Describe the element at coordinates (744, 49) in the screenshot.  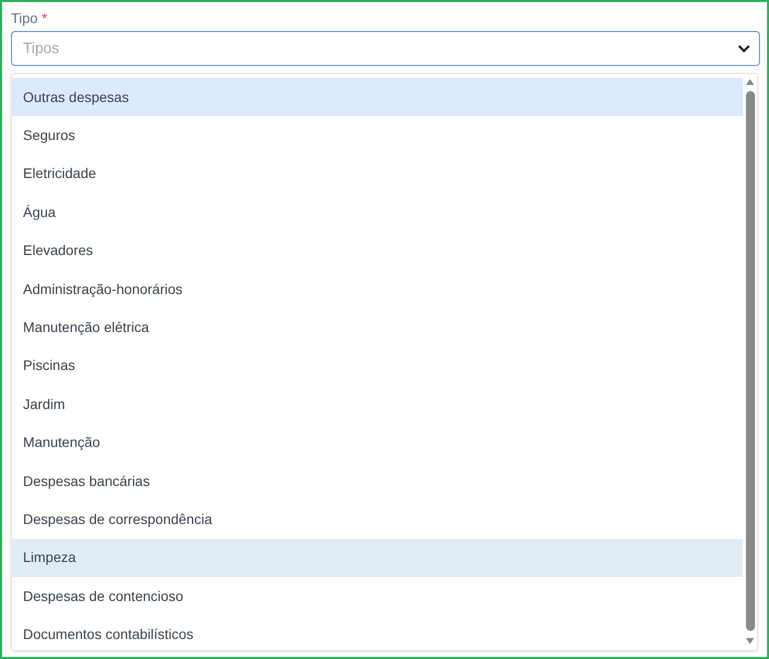
I see `chevron-down-icon` at that location.